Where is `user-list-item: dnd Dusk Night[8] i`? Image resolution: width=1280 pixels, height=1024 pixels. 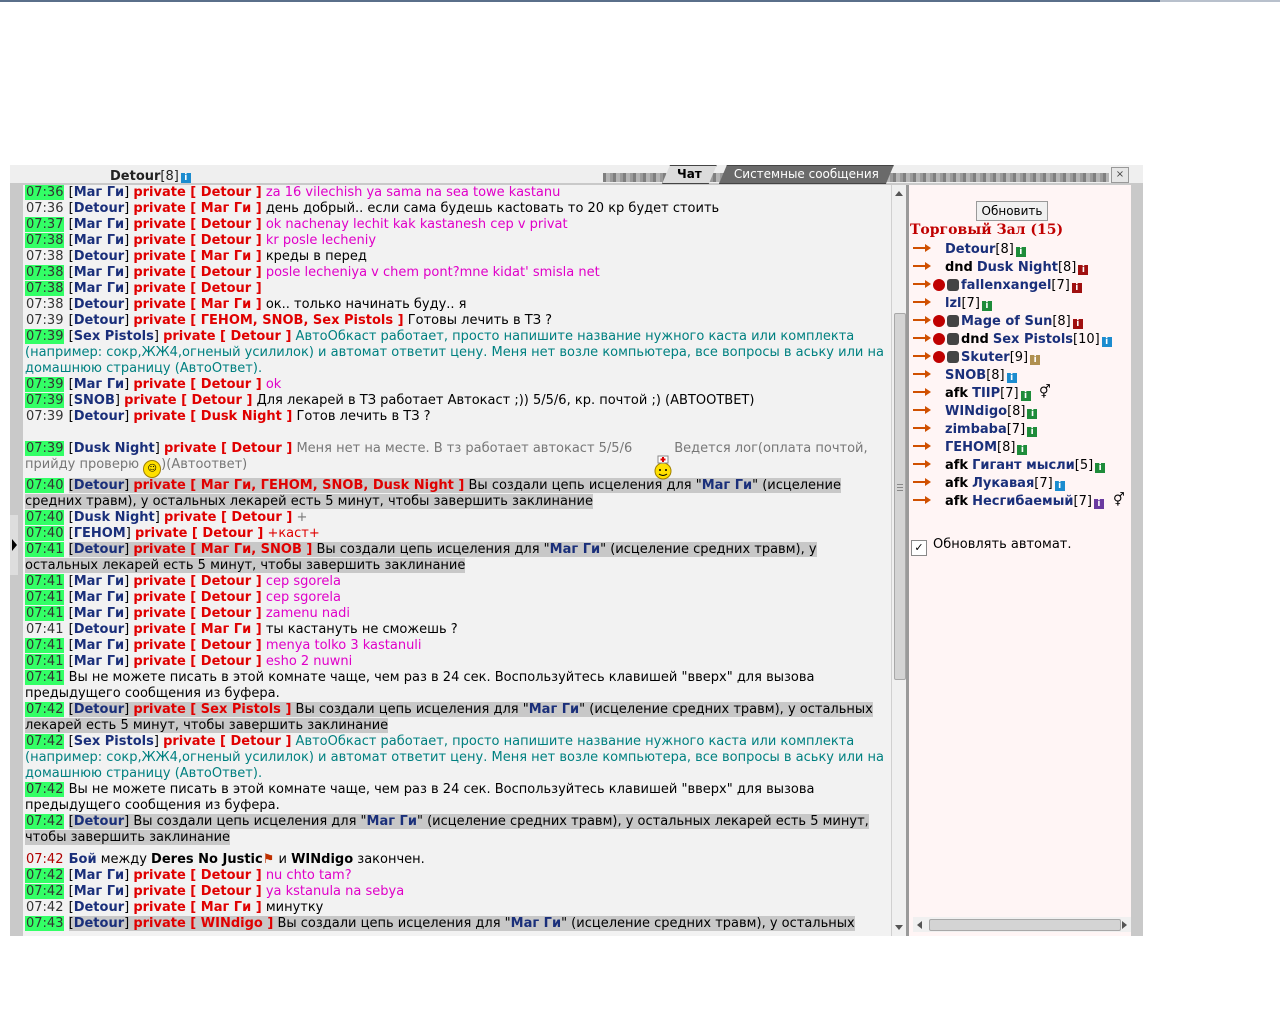 user-list-item: dnd Dusk Night[8] i is located at coordinates (1022, 268).